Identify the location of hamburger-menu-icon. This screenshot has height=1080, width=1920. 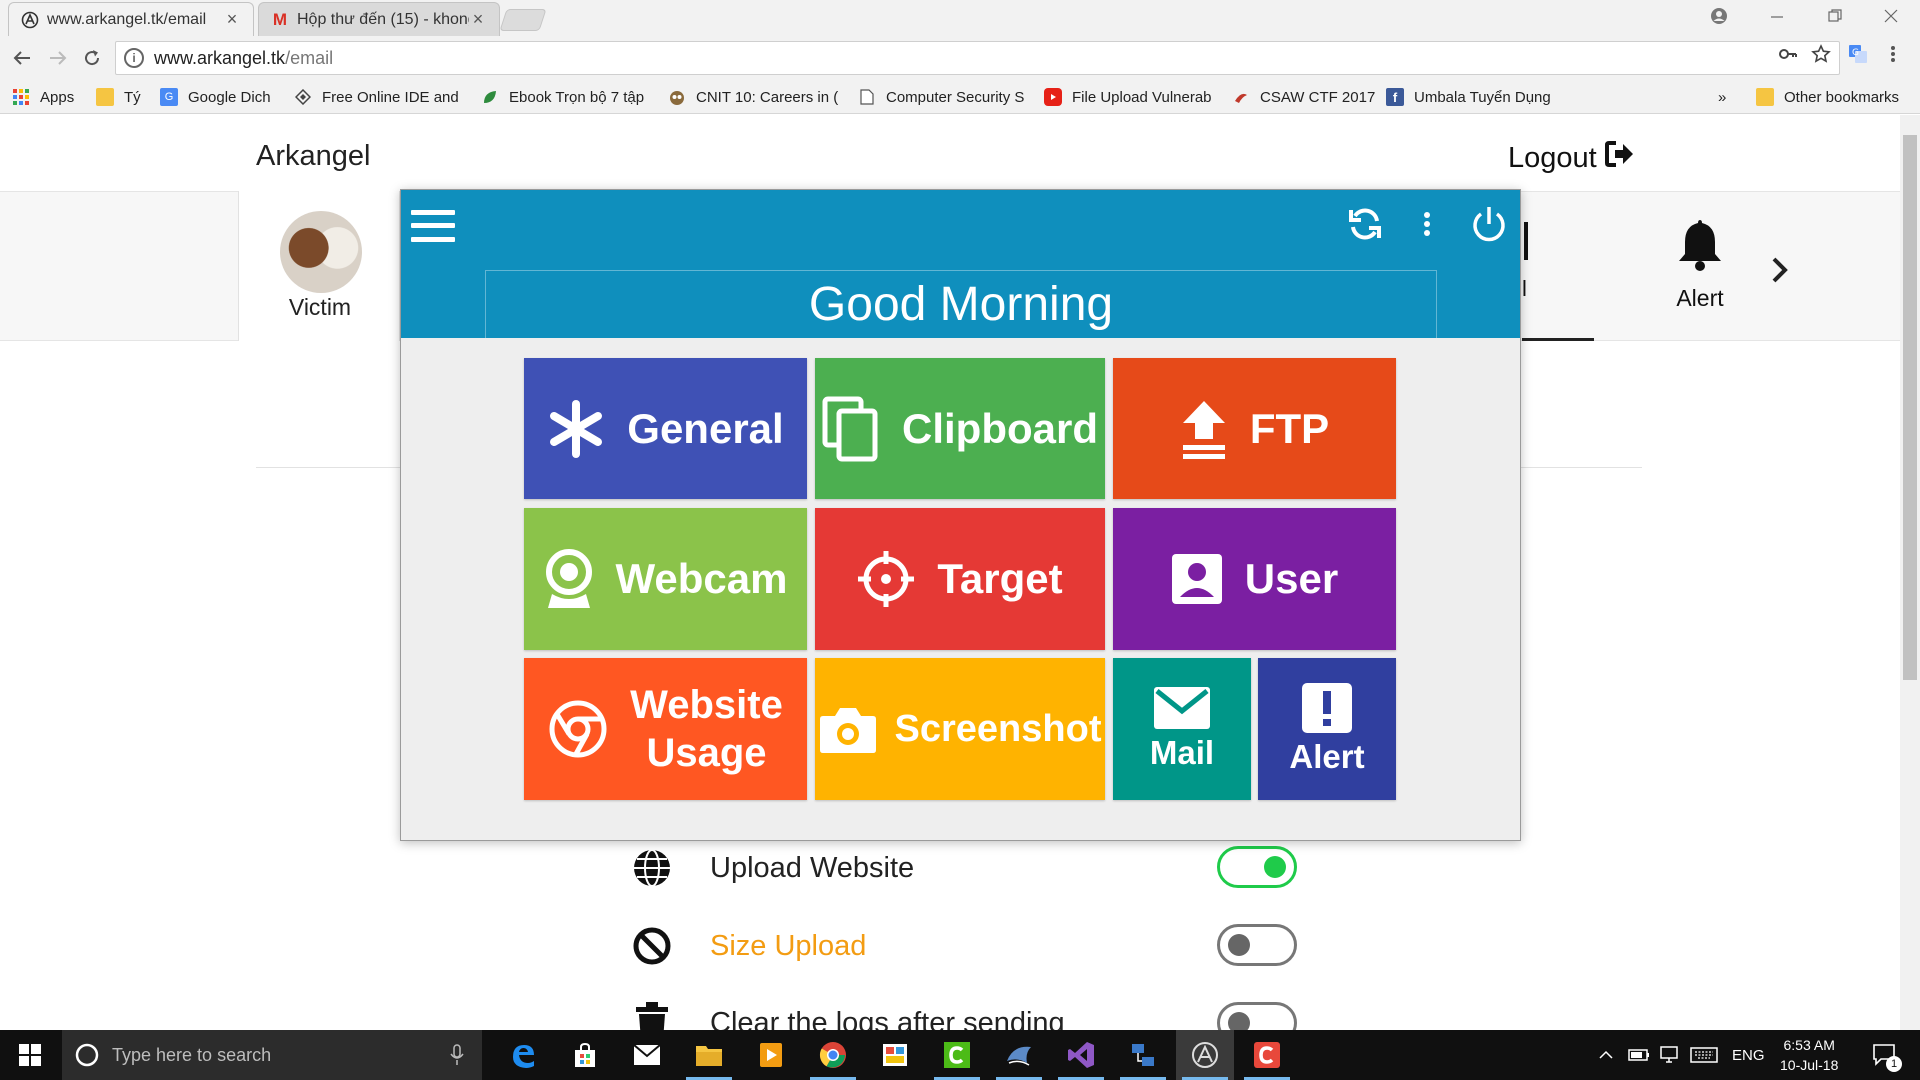
(433, 226).